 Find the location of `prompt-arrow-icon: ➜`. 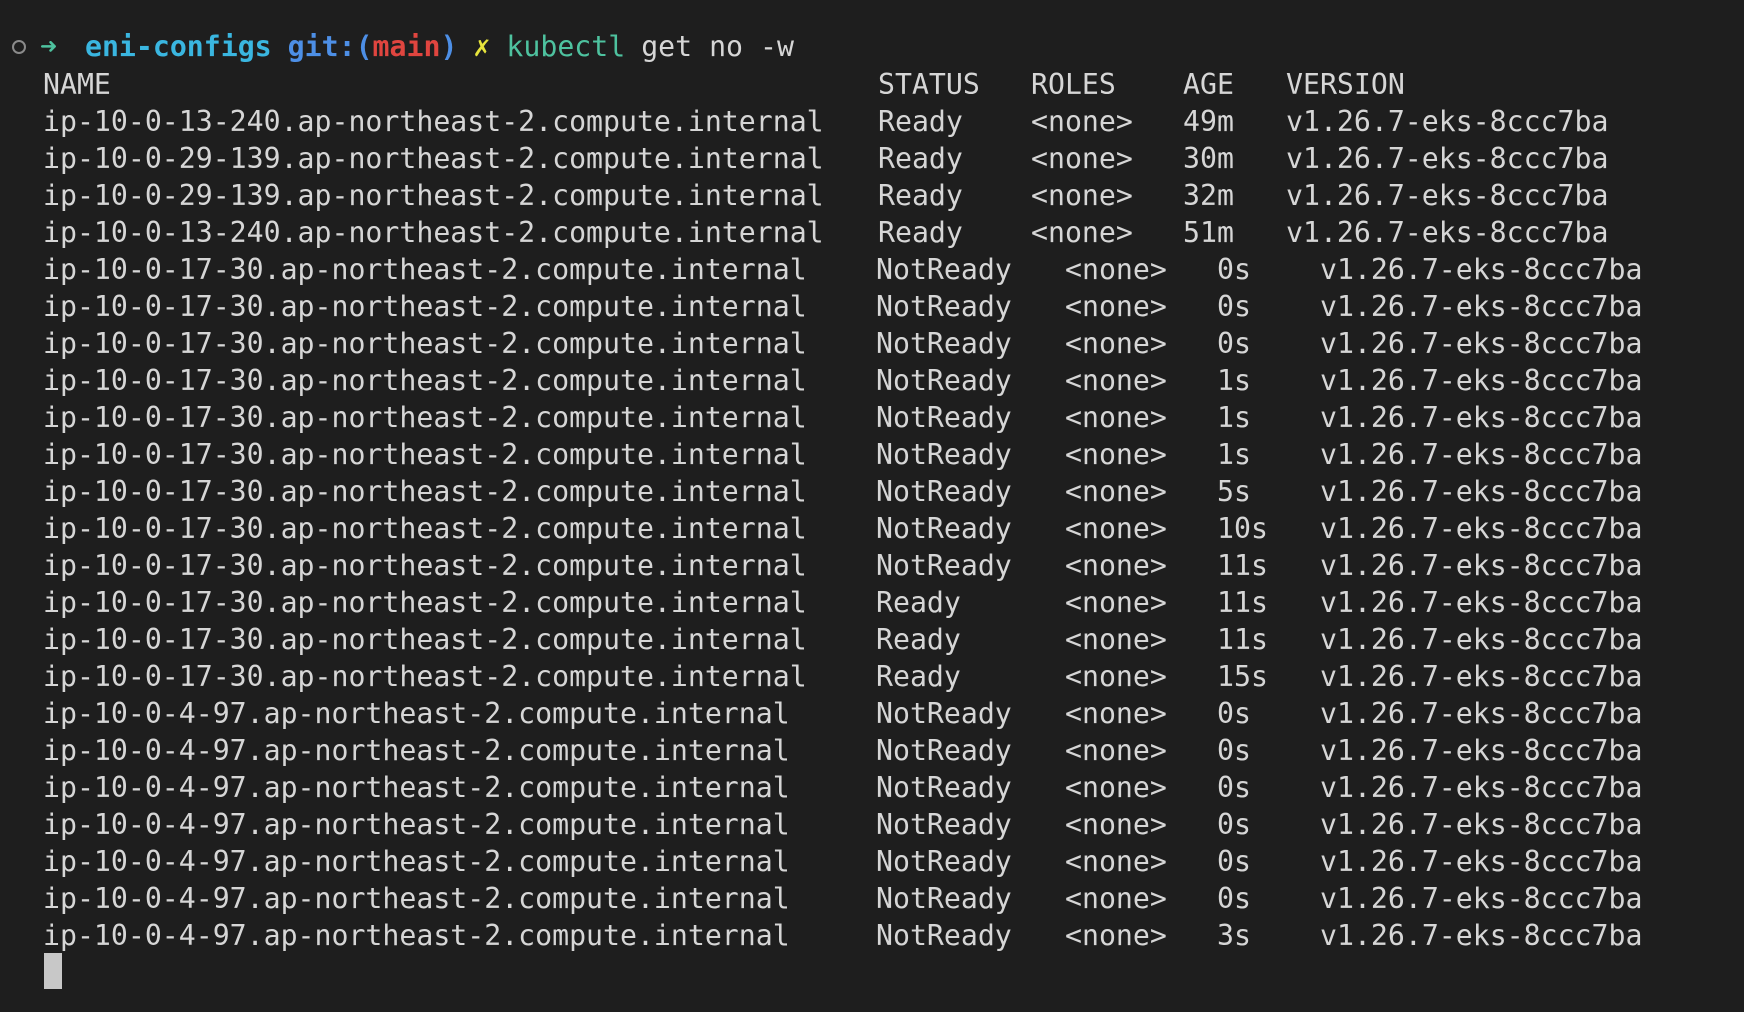

prompt-arrow-icon: ➜ is located at coordinates (48, 46).